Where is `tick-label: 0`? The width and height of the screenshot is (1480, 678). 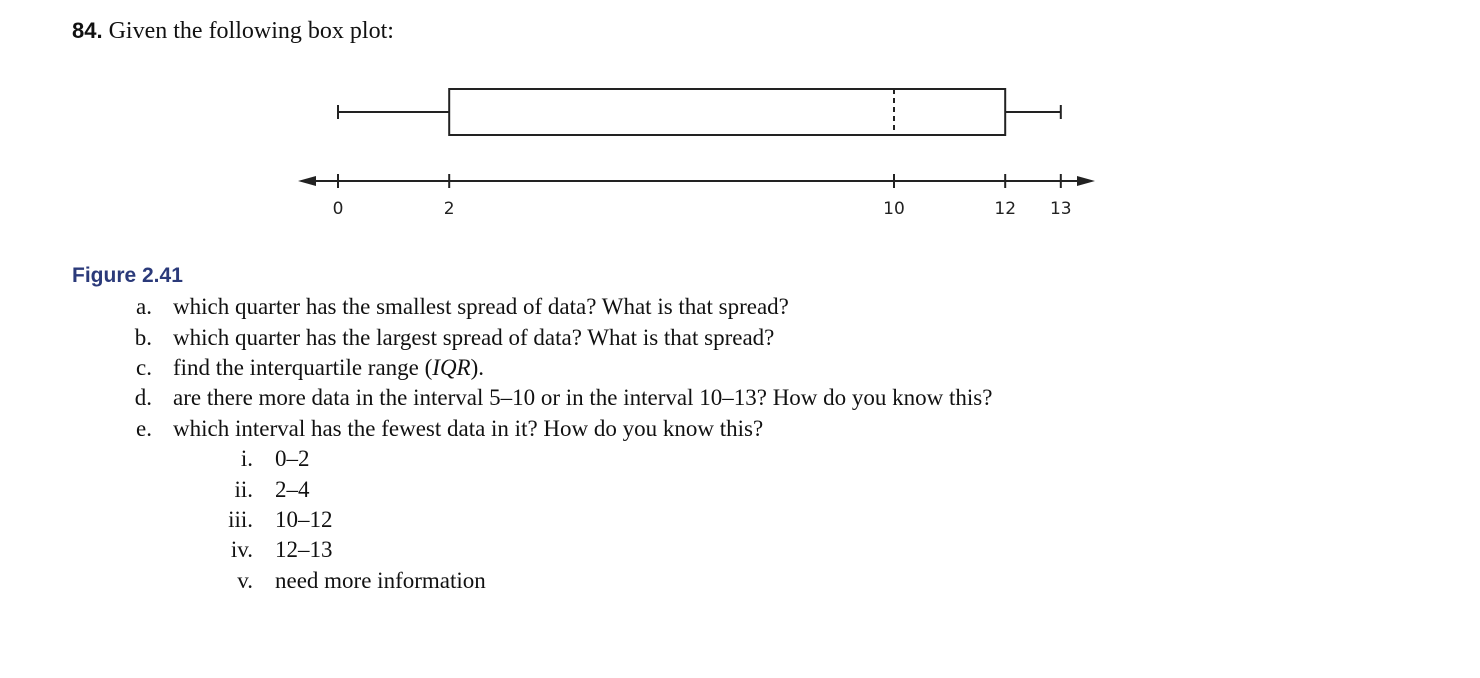
tick-label: 0 is located at coordinates (338, 209).